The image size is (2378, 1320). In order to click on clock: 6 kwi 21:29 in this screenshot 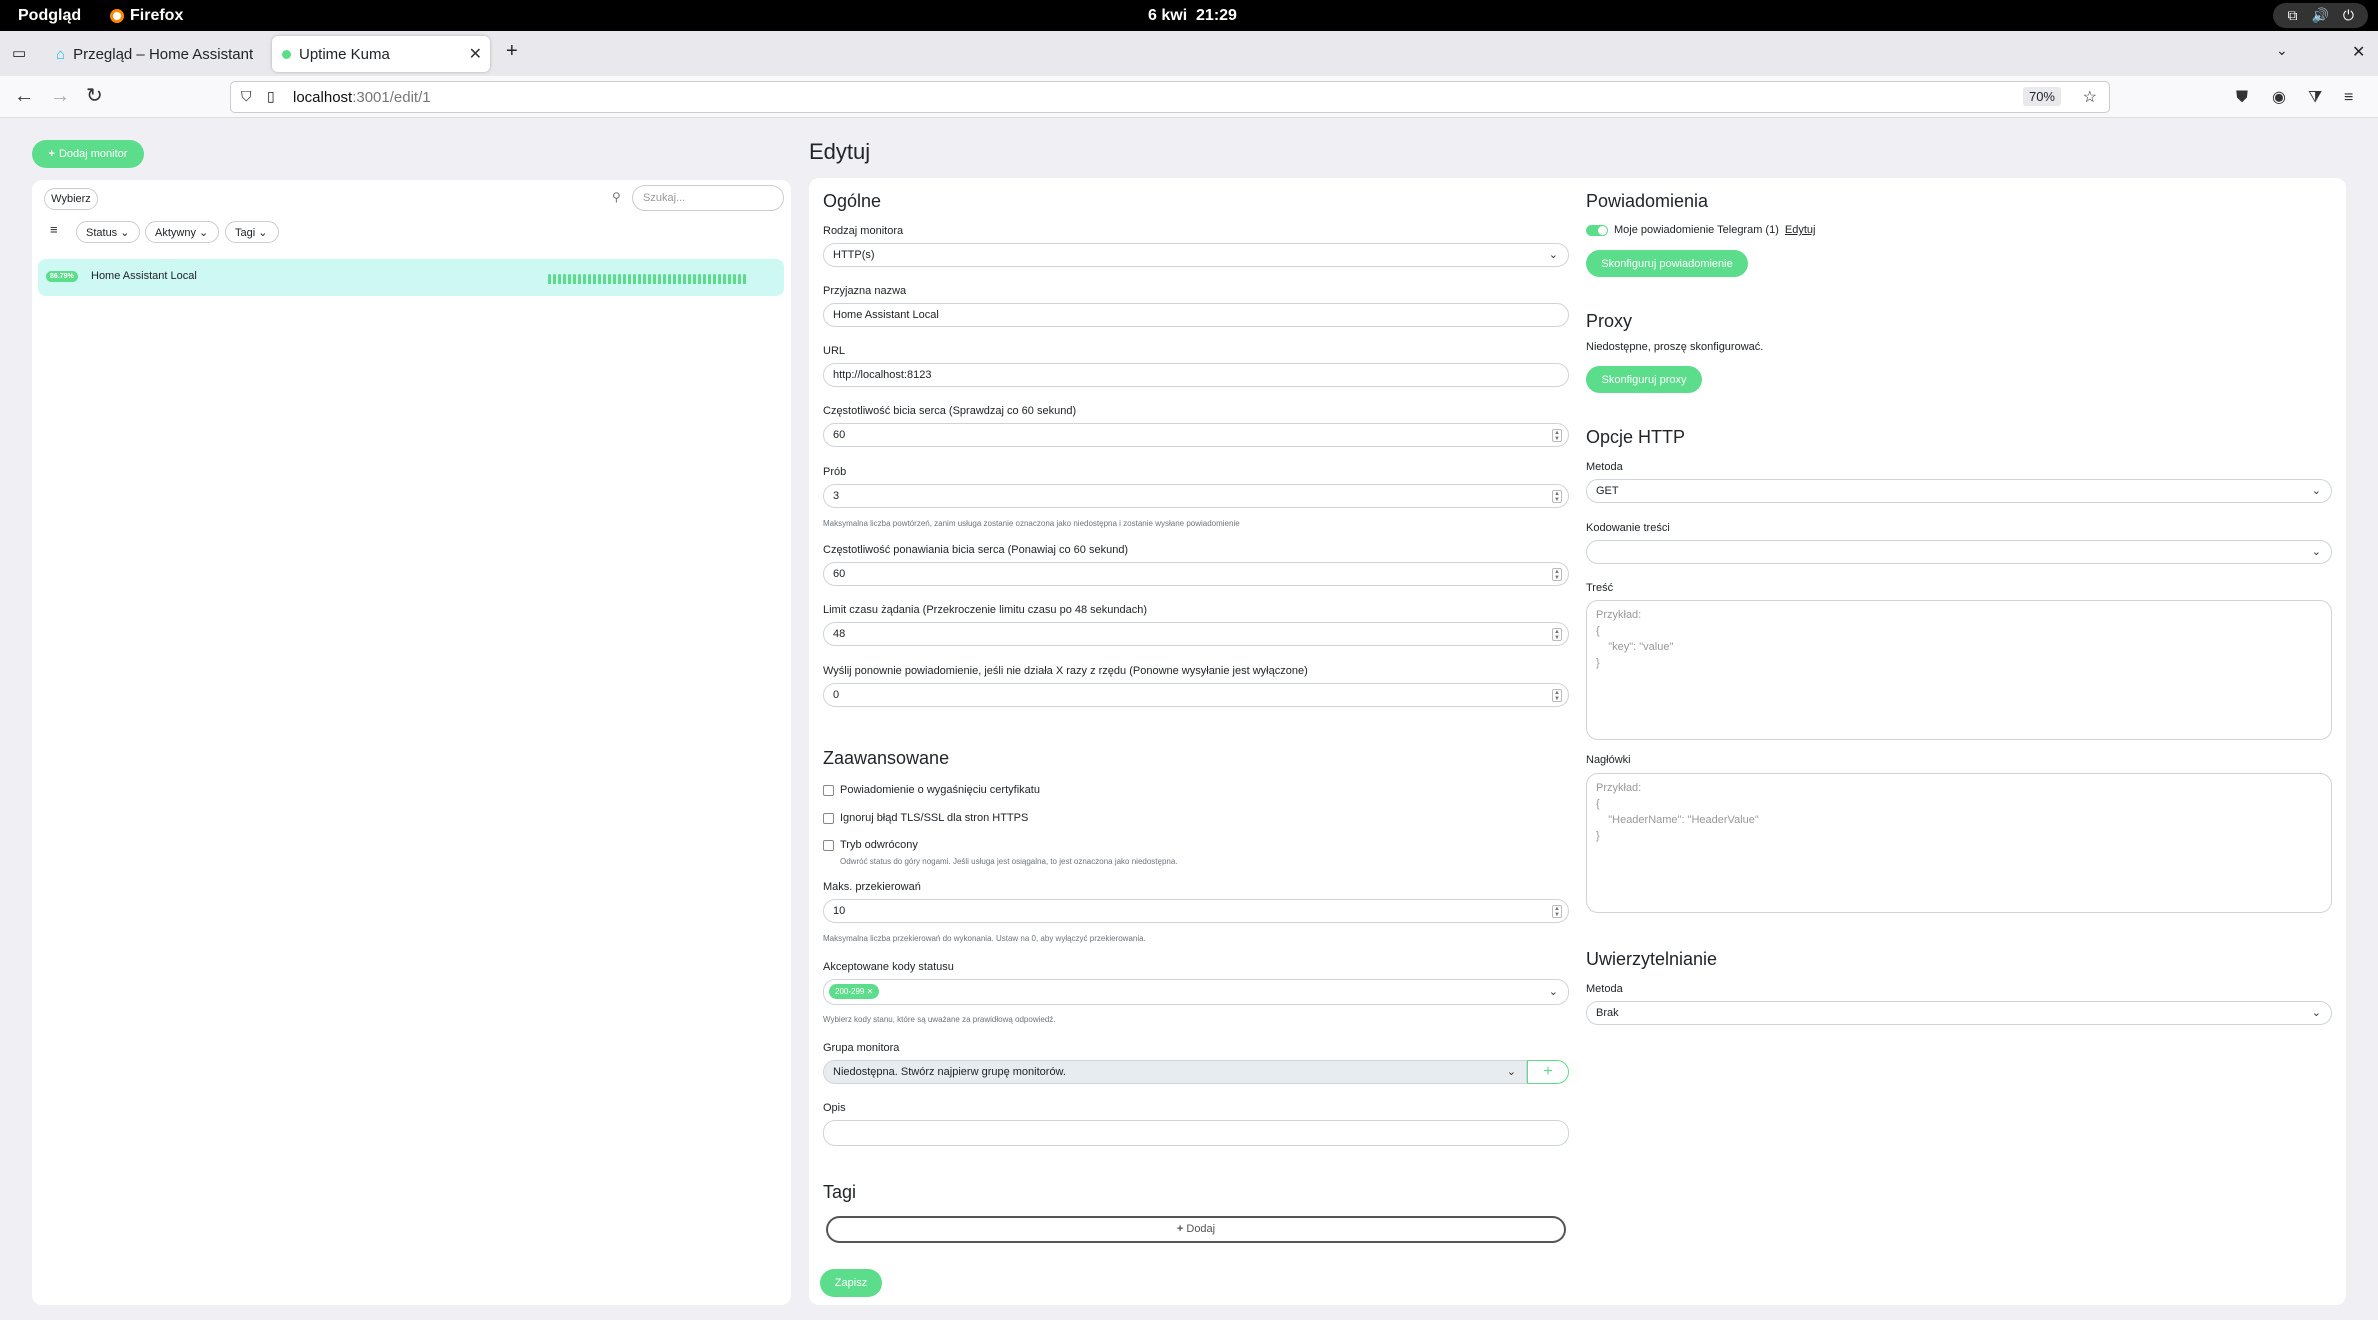, I will do `click(1192, 16)`.